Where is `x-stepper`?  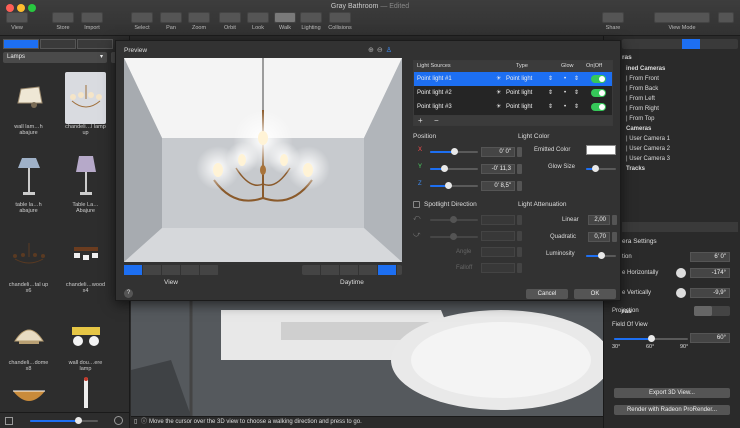
x-stepper is located at coordinates (519, 152).